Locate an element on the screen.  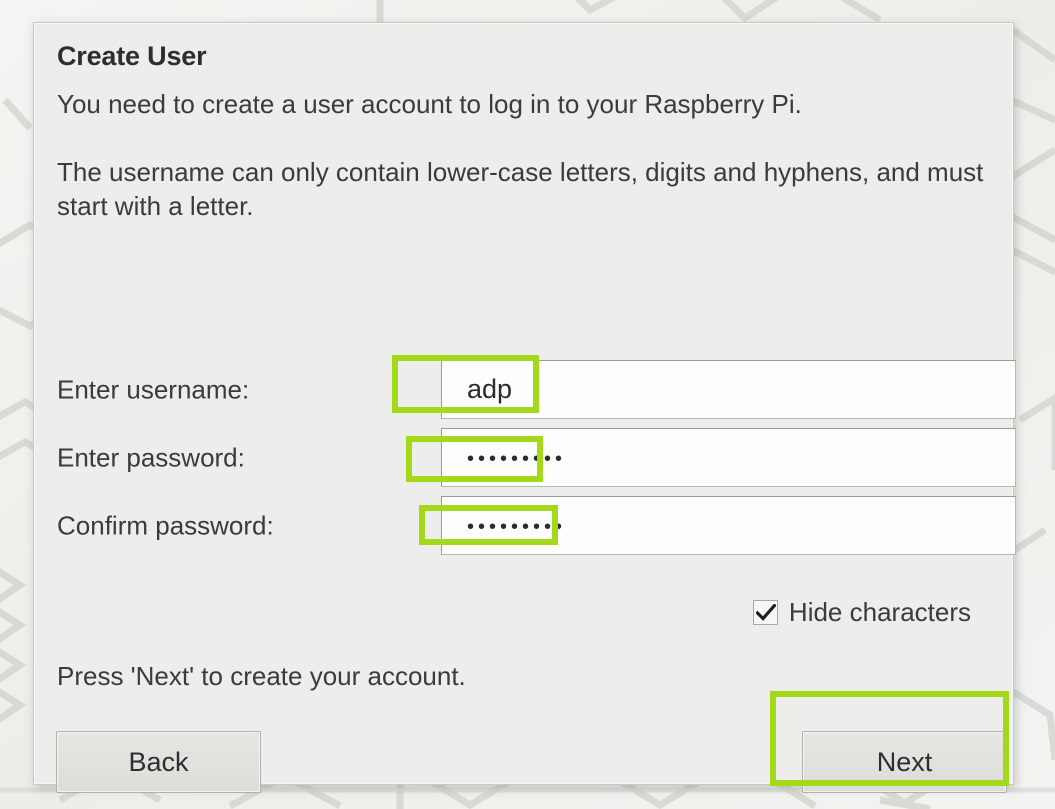
hide-characters-row: Hide characters is located at coordinates (513, 612).